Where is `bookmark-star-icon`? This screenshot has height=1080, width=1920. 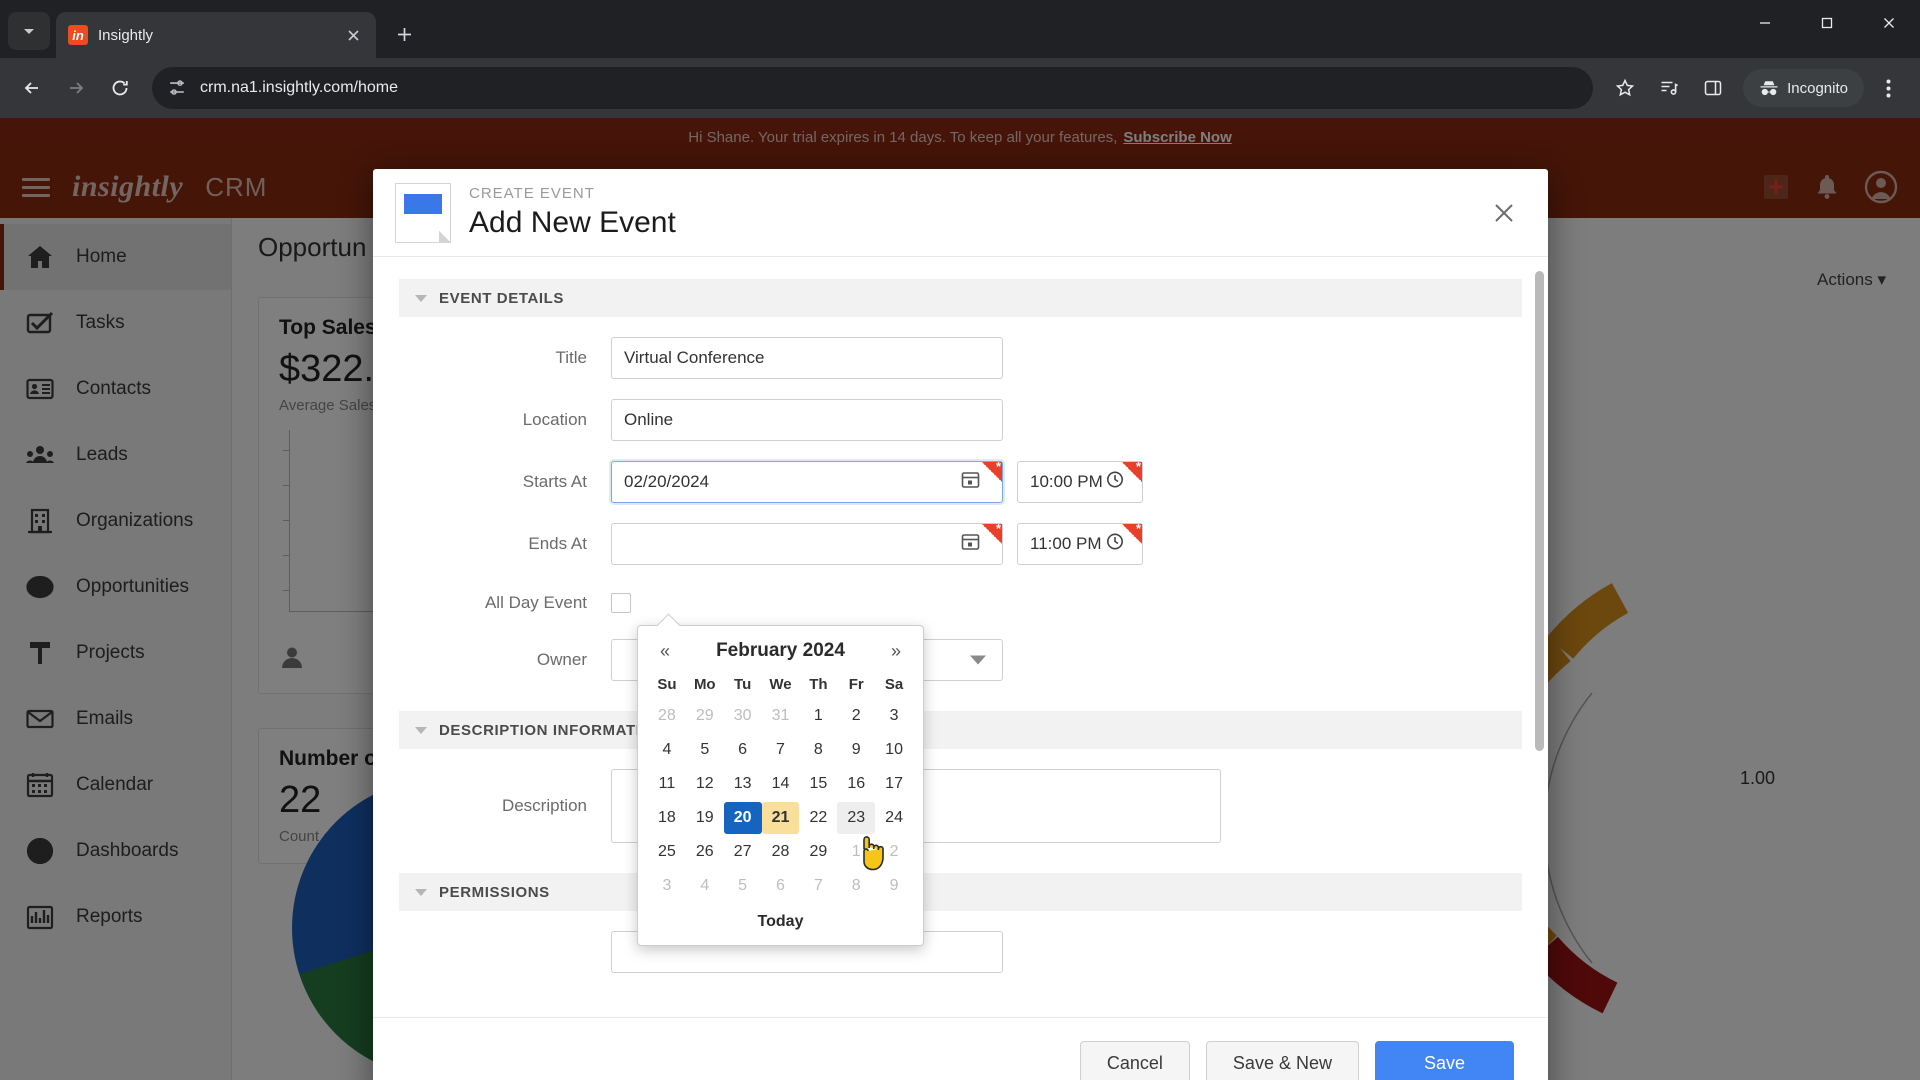 bookmark-star-icon is located at coordinates (1625, 88).